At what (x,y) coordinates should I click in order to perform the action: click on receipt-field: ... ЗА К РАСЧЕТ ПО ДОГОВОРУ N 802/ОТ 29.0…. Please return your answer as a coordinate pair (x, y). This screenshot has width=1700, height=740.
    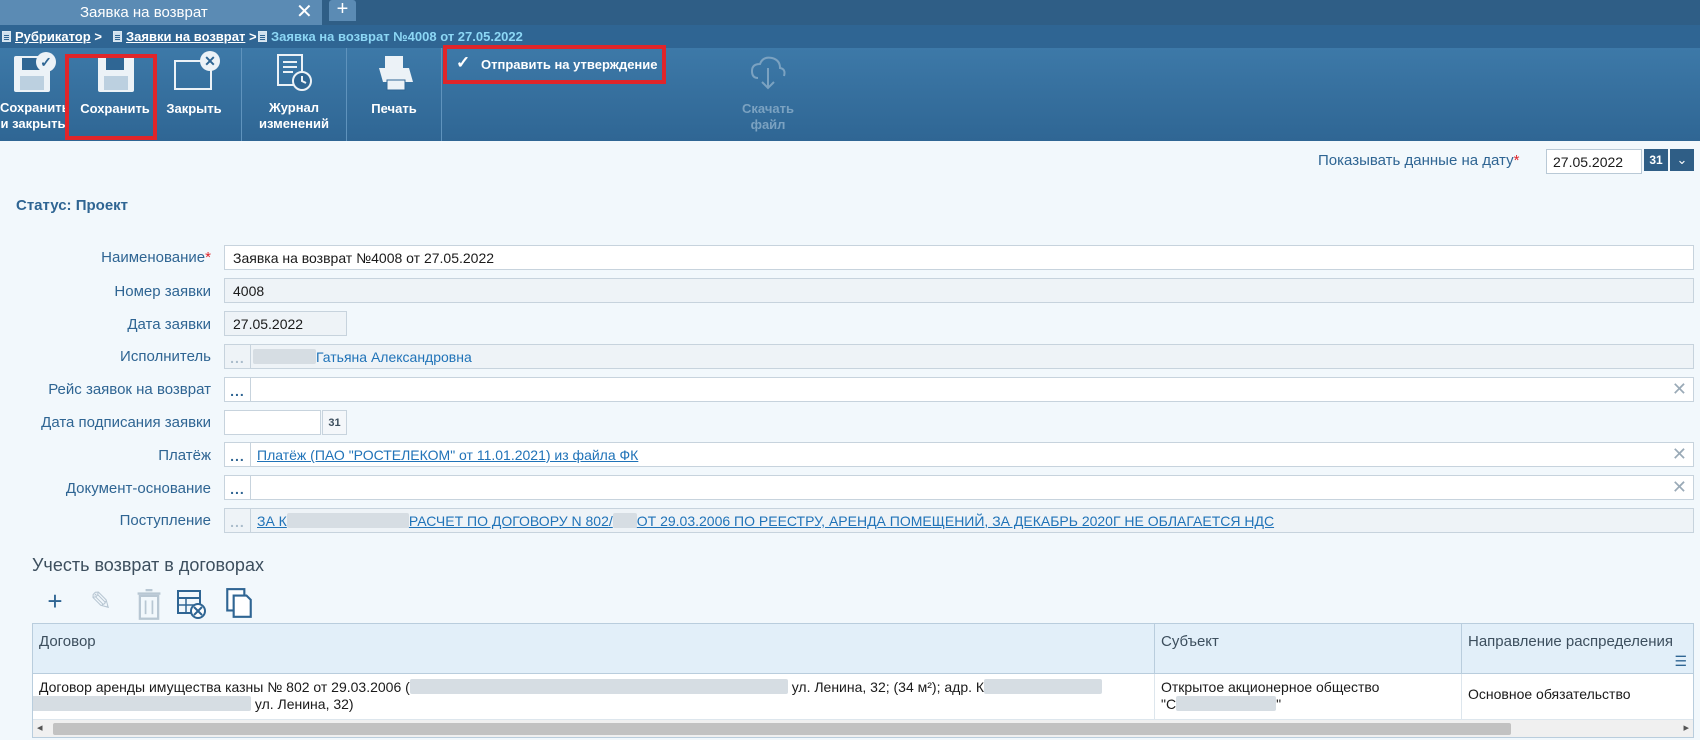
    Looking at the image, I should click on (959, 520).